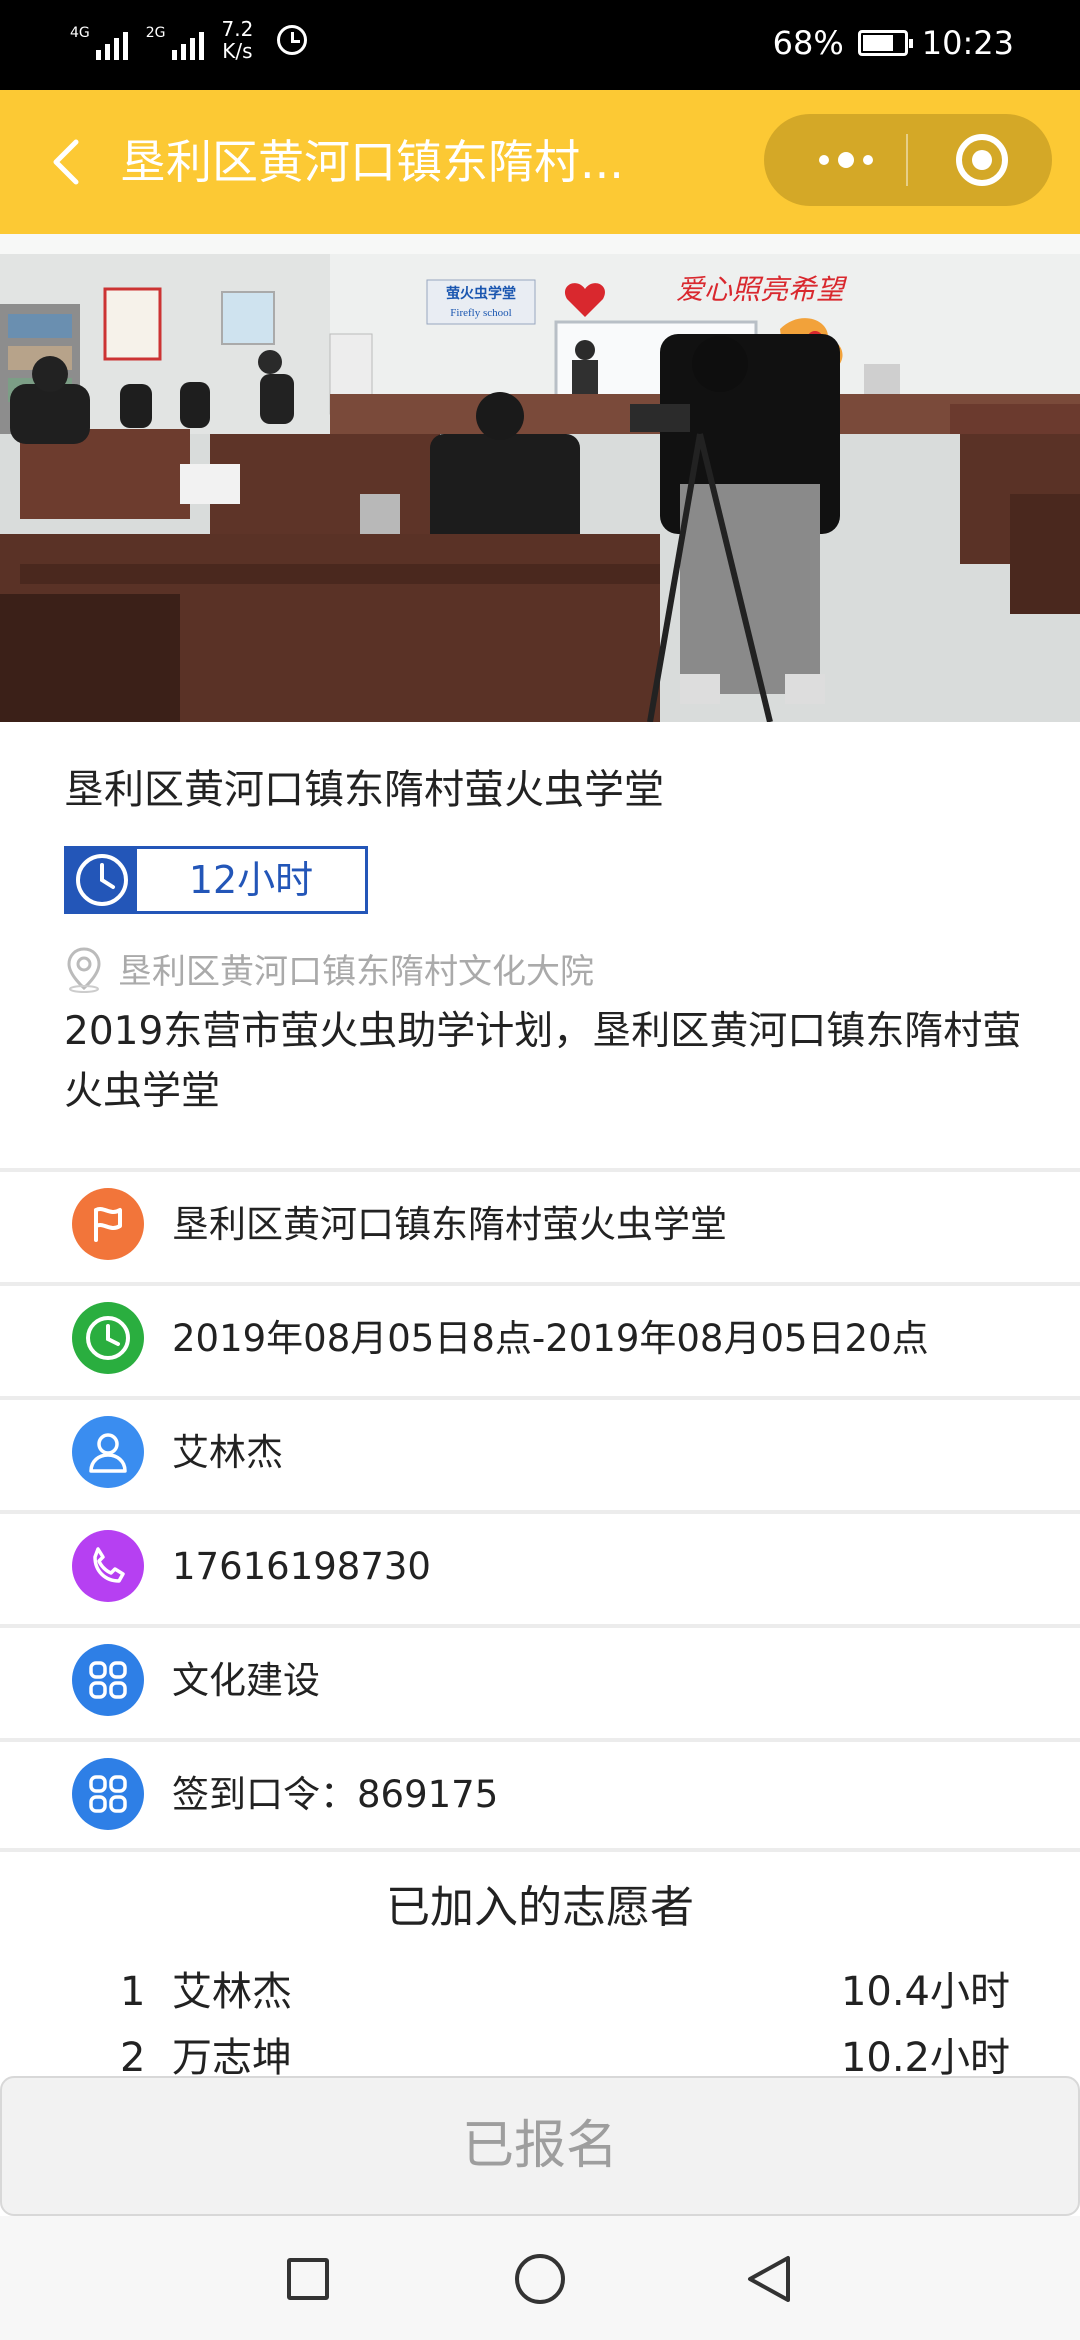 The width and height of the screenshot is (1080, 2340). I want to click on detail-row-contact: 艾林杰, so click(540, 1453).